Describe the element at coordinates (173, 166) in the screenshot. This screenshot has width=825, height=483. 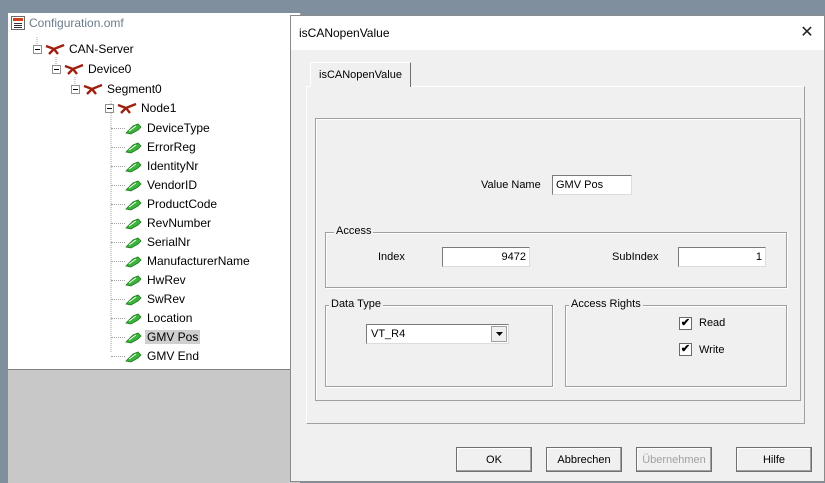
I see `tree-leaf-label: IdentityNr` at that location.